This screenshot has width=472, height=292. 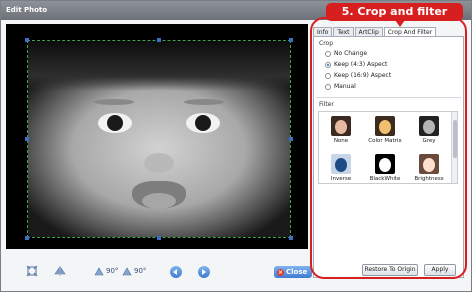 I want to click on flip-icon, so click(x=60, y=271).